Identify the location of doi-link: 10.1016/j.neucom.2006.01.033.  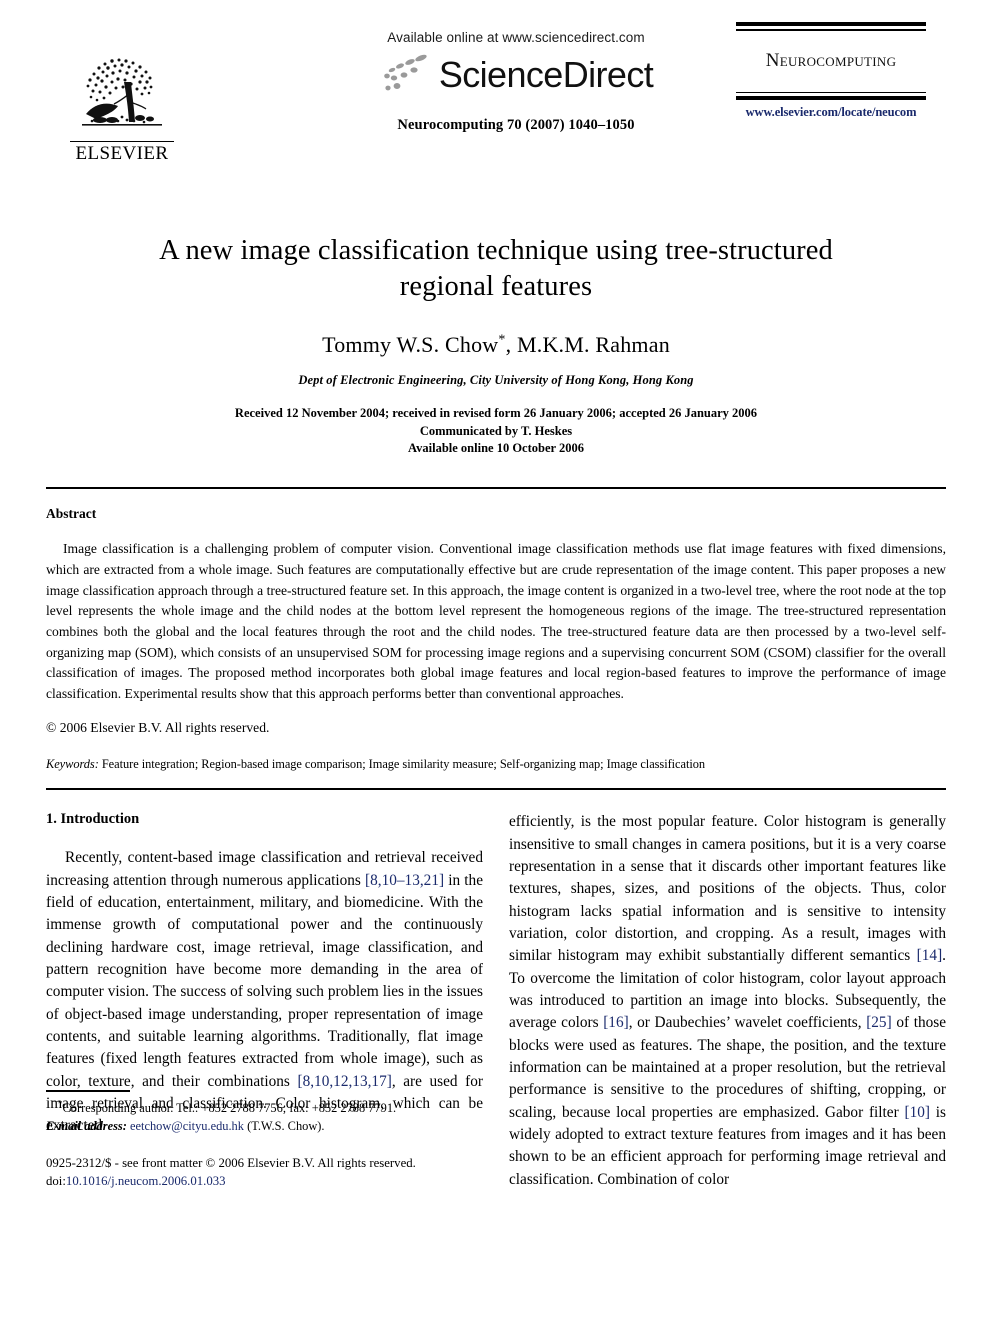
(146, 1181).